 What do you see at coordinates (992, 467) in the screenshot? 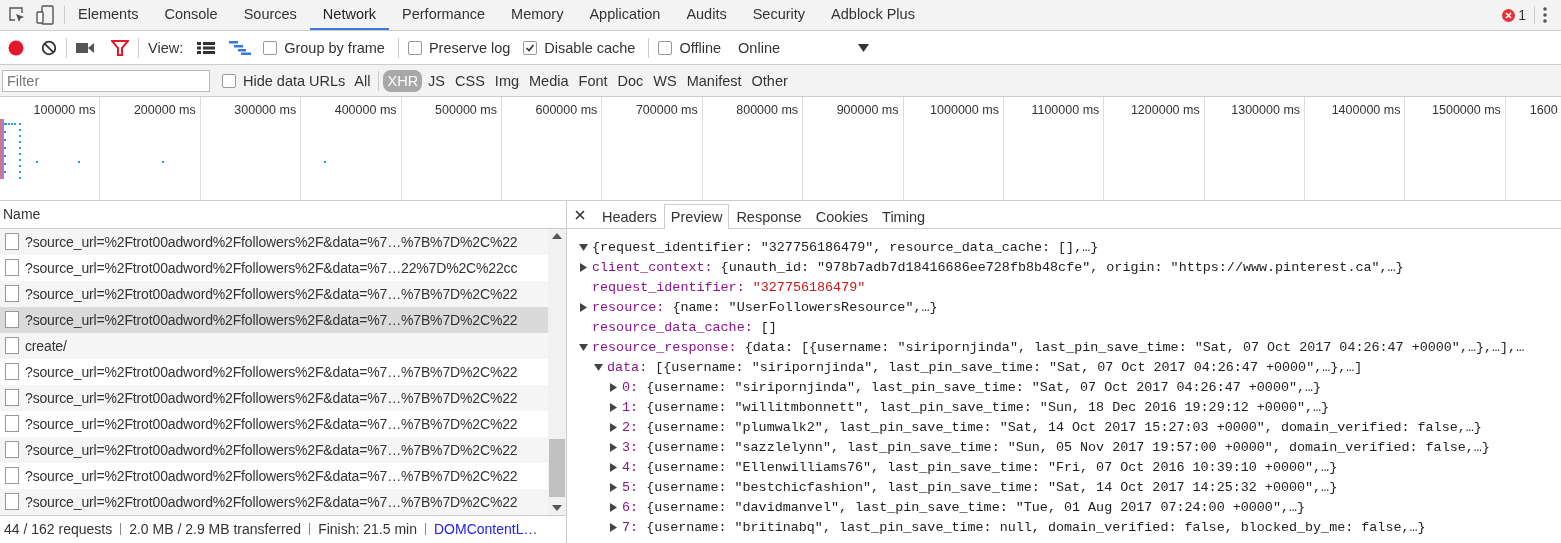
I see `property-value: {username: "Ellenwilliams76", last_pin_save_time: "Fri, 07 Oct 2016 10:39:10 +0000",…}` at bounding box center [992, 467].